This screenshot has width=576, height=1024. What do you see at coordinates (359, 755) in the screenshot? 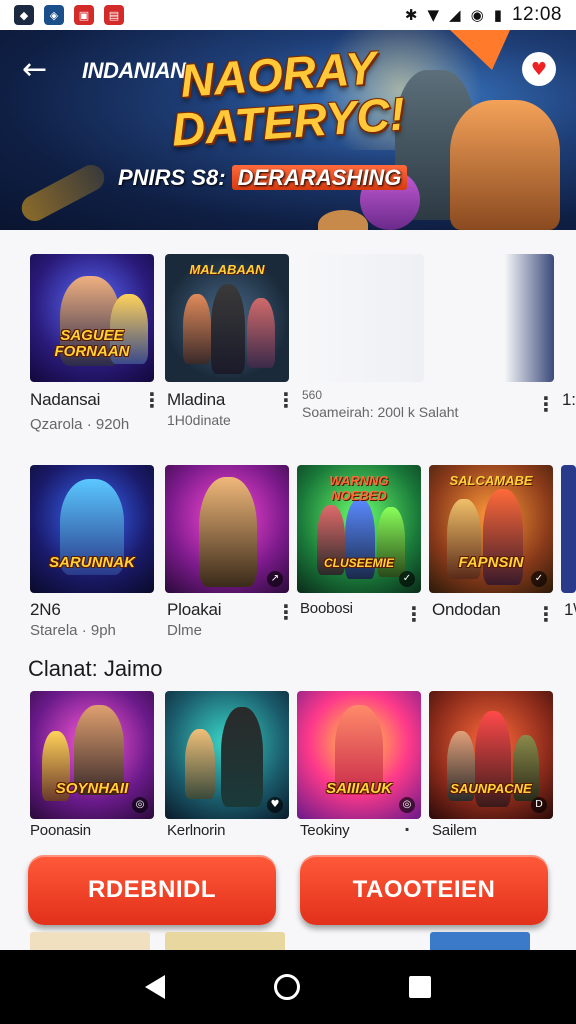
I see `game-tile: SAIIIAUK ◎` at bounding box center [359, 755].